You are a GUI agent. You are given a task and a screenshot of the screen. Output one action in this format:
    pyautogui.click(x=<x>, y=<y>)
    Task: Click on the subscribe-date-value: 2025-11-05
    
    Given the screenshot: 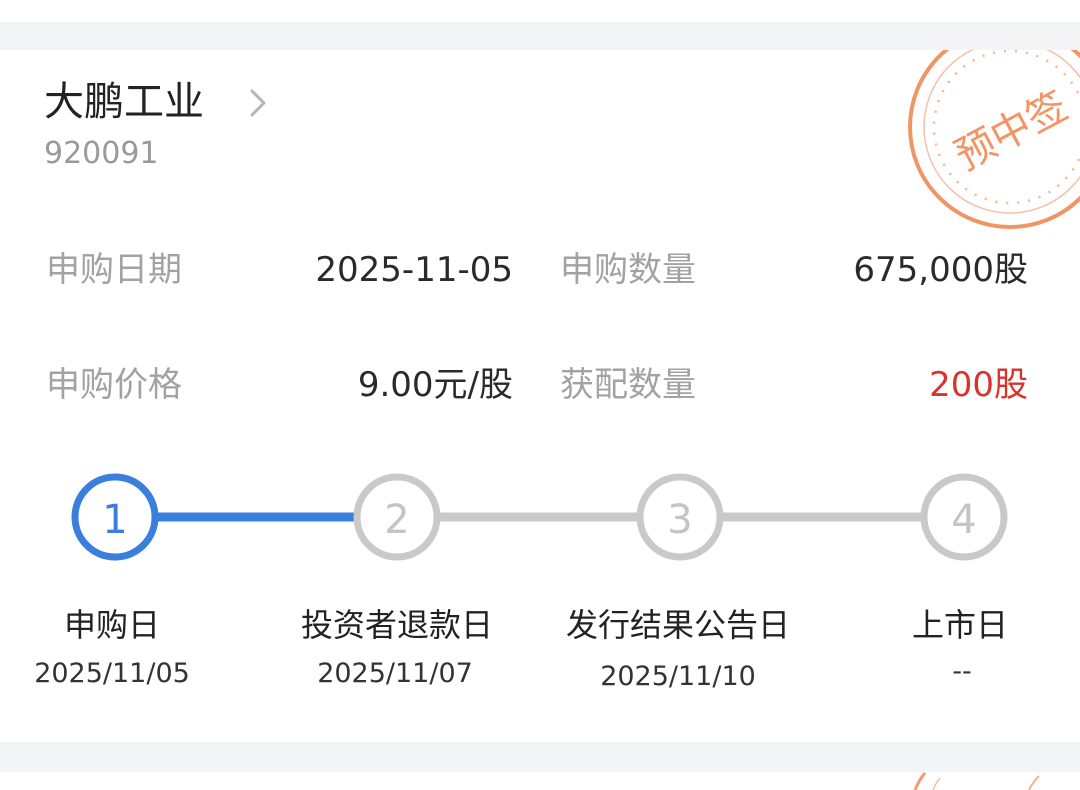 What is the action you would take?
    pyautogui.click(x=414, y=270)
    